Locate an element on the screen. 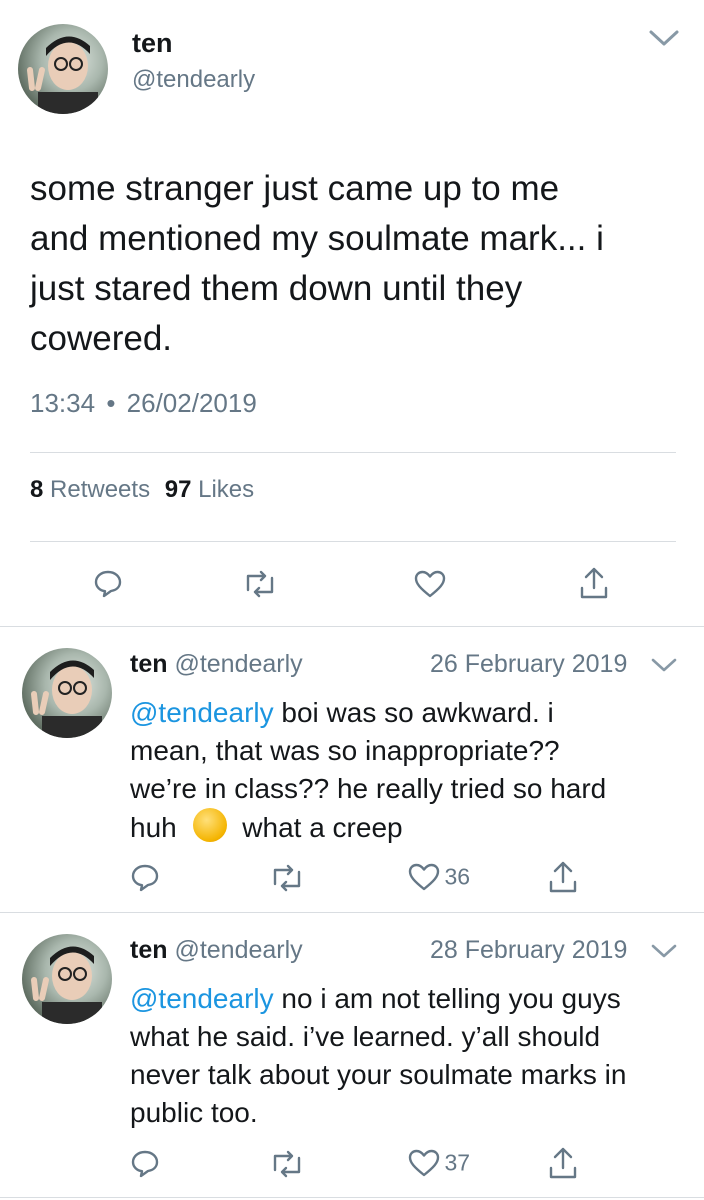 The height and width of the screenshot is (1200, 704). reply-text-fragment: what a creep is located at coordinates (318, 827).